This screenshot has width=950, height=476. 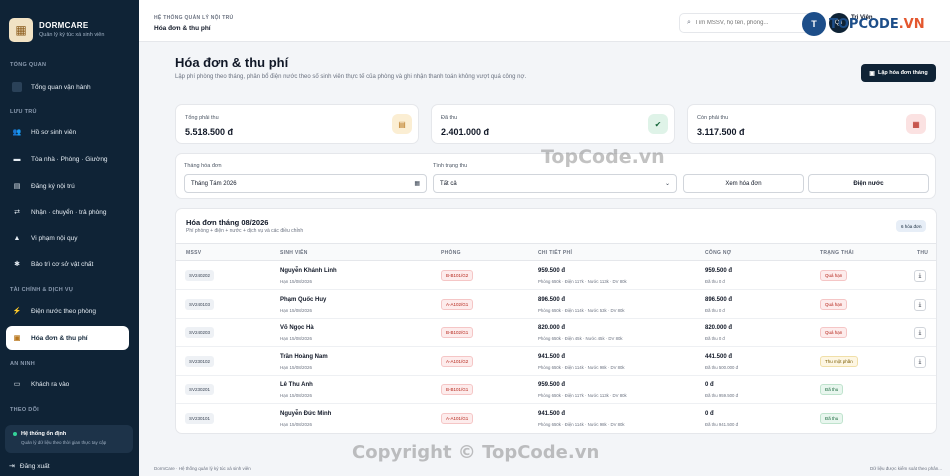 What do you see at coordinates (53, 186) in the screenshot?
I see `sidebar-item-label: Đăng ký nội trú` at bounding box center [53, 186].